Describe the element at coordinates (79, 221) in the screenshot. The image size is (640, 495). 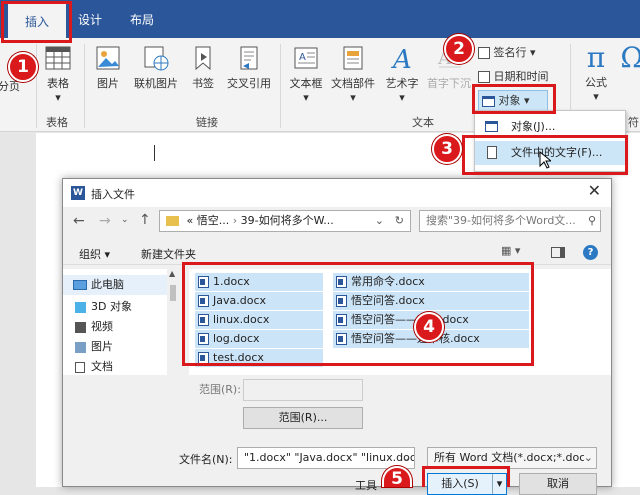
I see `back-arrow-icon: ←` at that location.